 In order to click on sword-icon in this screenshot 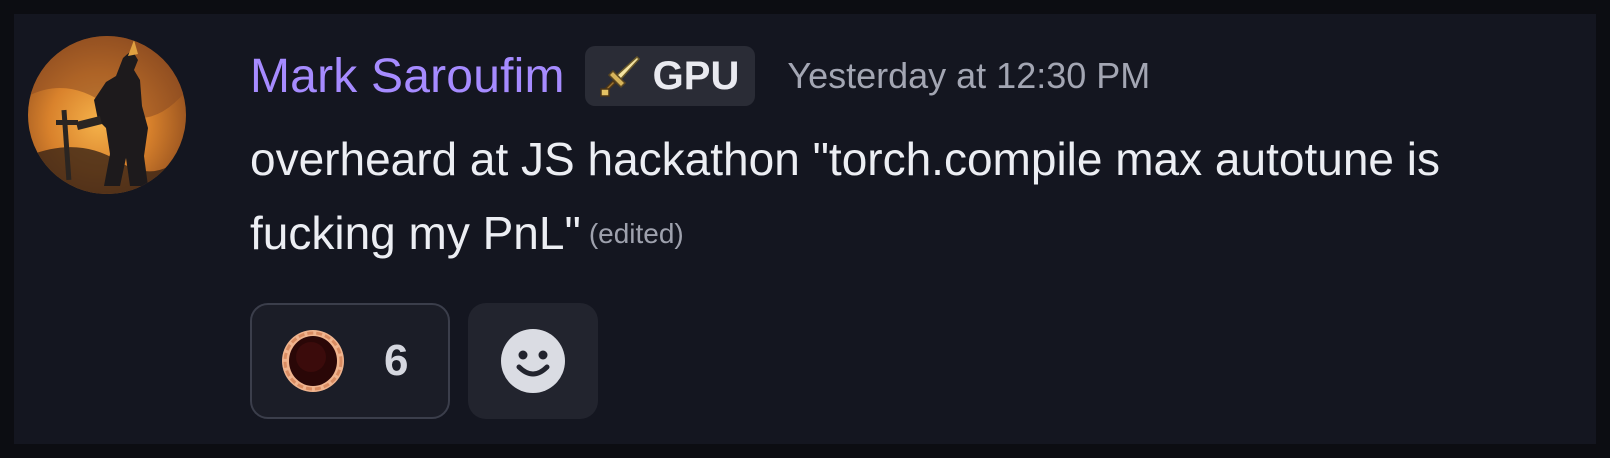, I will do `click(619, 76)`.